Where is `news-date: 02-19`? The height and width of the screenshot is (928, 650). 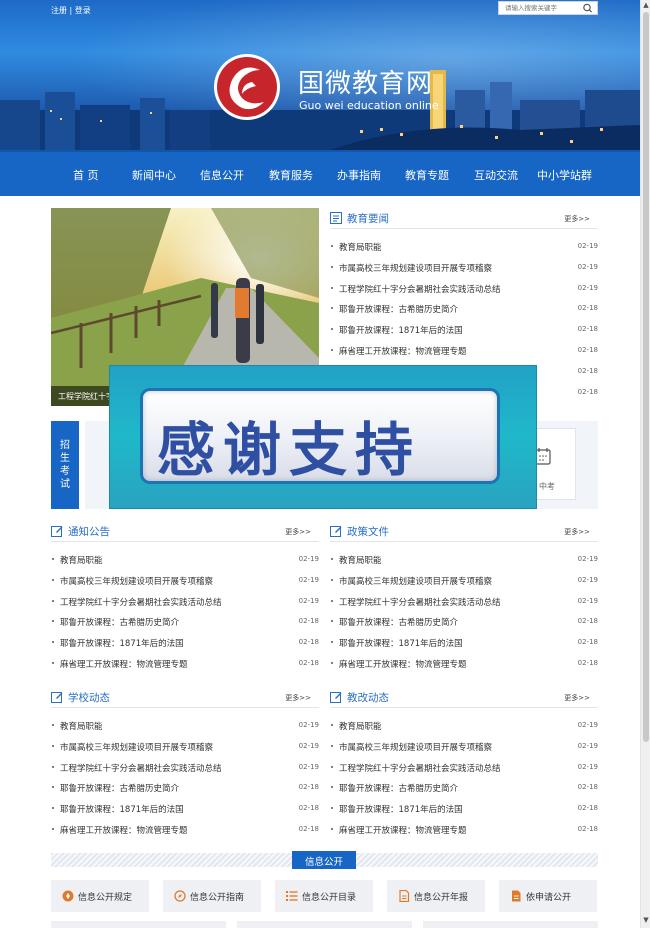 news-date: 02-19 is located at coordinates (587, 767).